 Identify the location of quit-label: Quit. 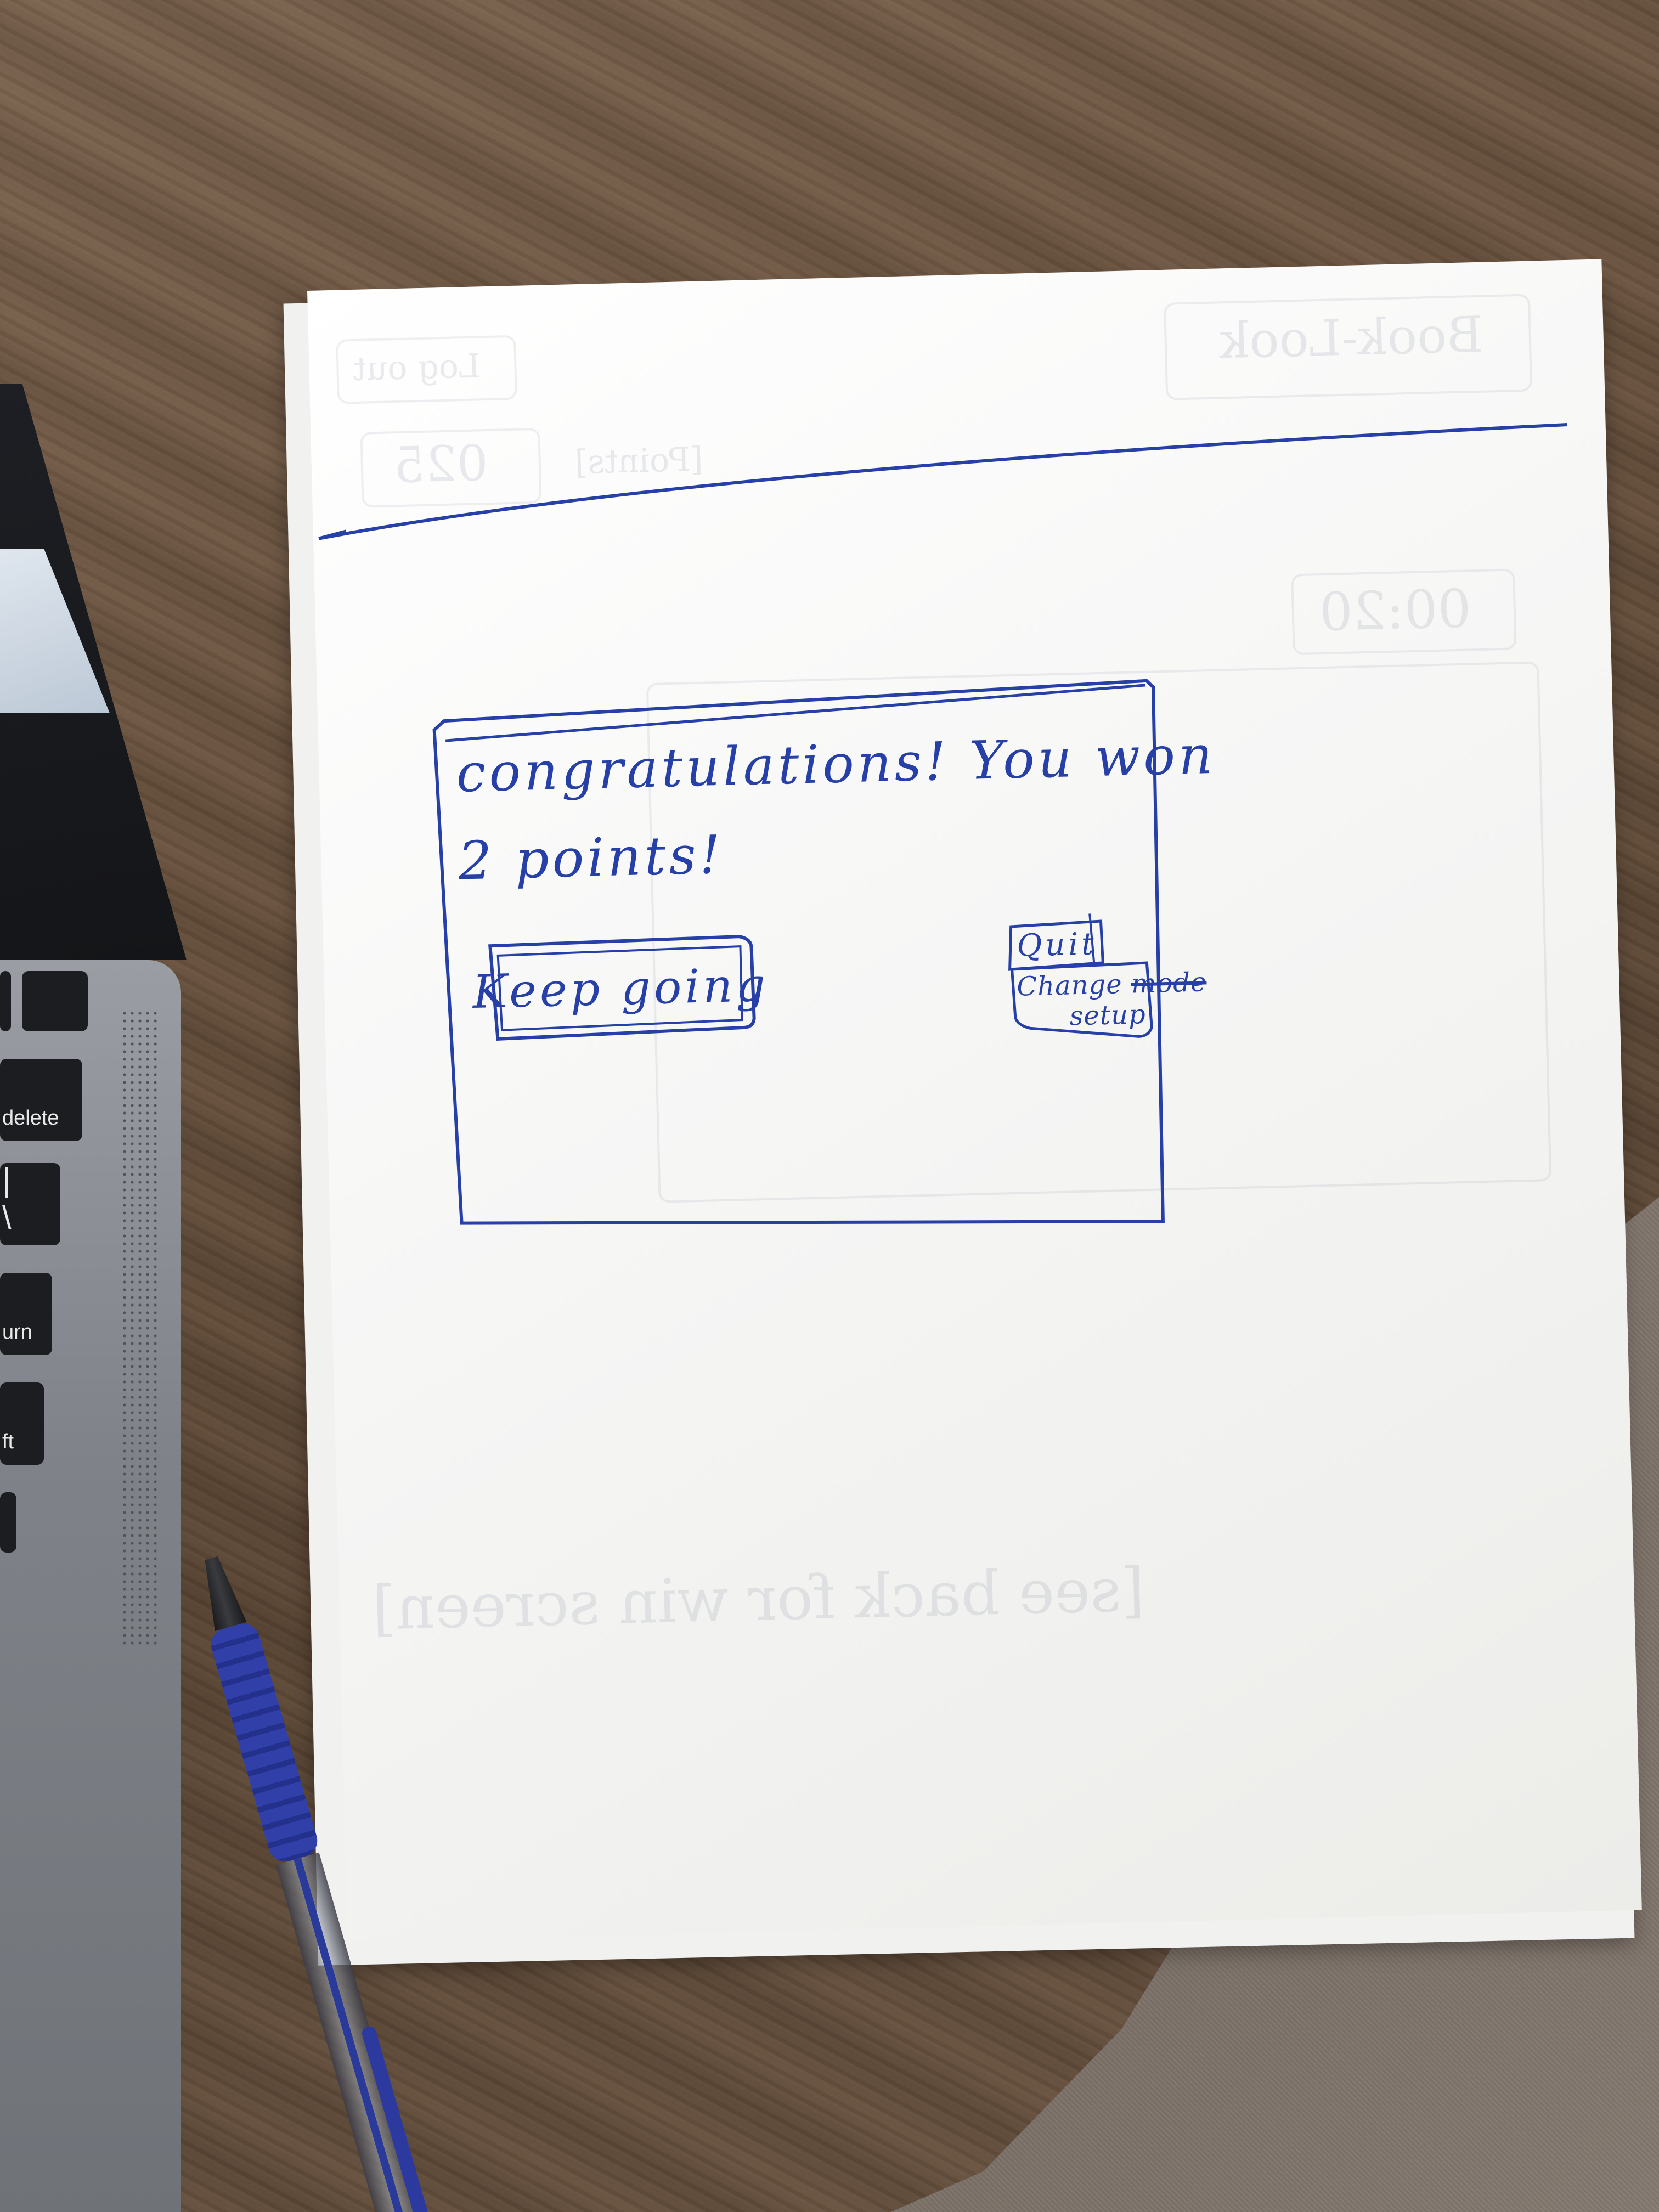
(1057, 945).